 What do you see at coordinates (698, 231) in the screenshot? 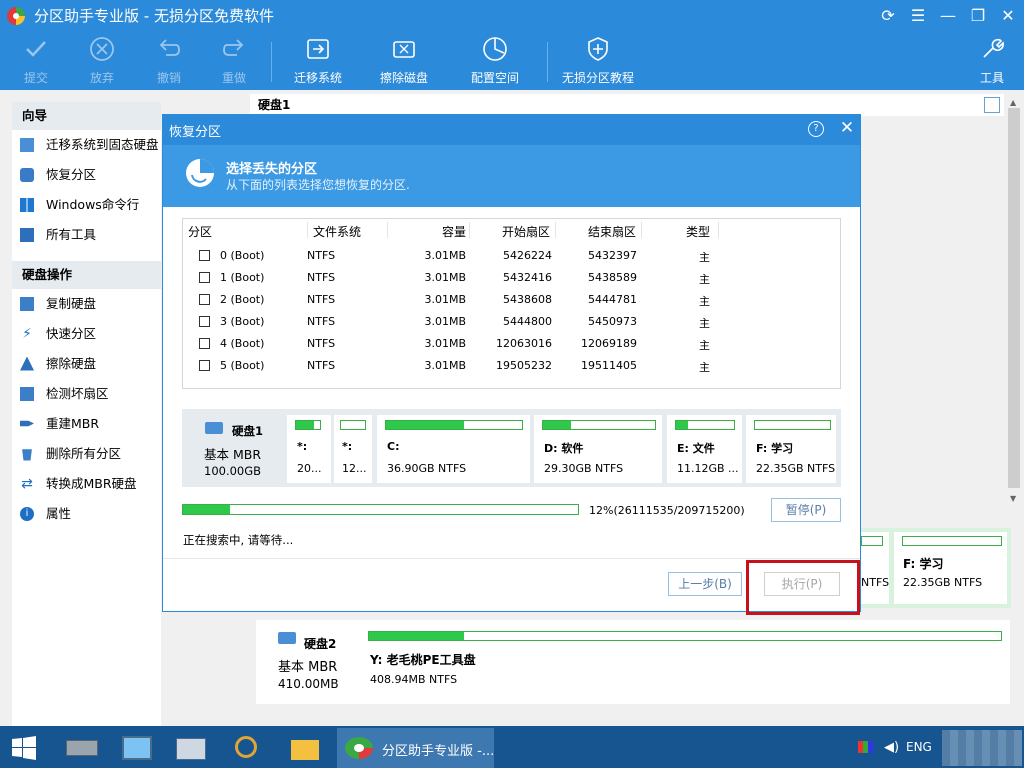
I see `col-type: 类型` at bounding box center [698, 231].